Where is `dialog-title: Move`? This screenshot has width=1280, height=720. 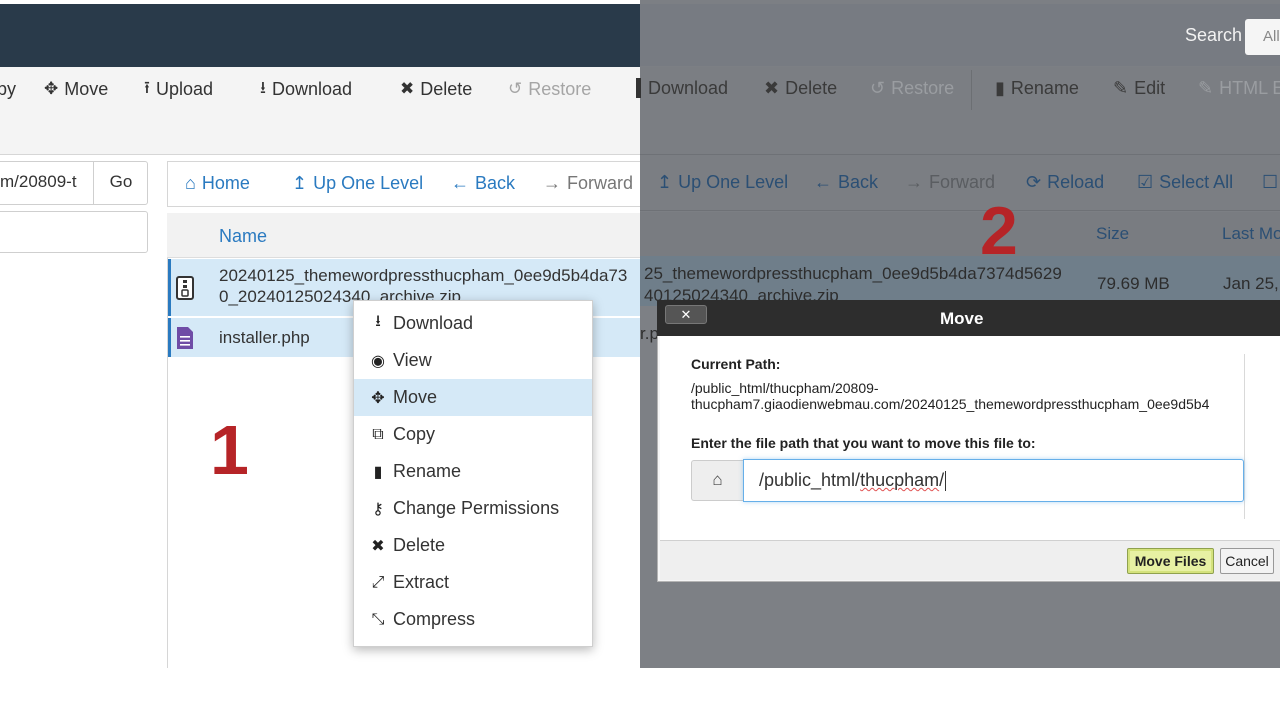
dialog-title: Move is located at coordinates (962, 318).